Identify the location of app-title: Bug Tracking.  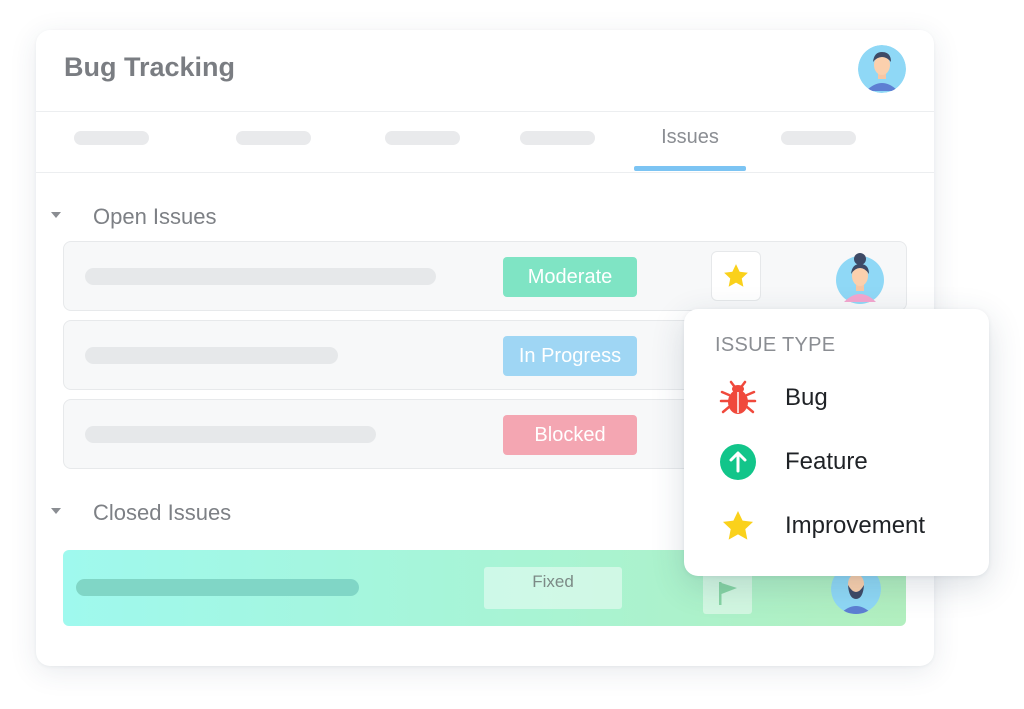
(150, 67).